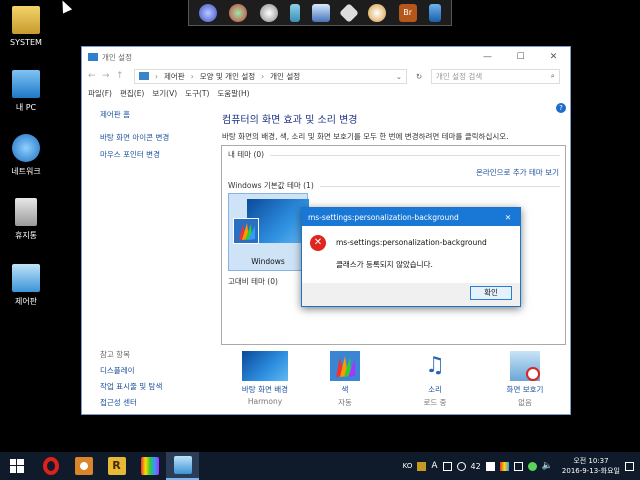 This screenshot has height=480, width=640. I want to click on opera-icon, so click(50, 466).